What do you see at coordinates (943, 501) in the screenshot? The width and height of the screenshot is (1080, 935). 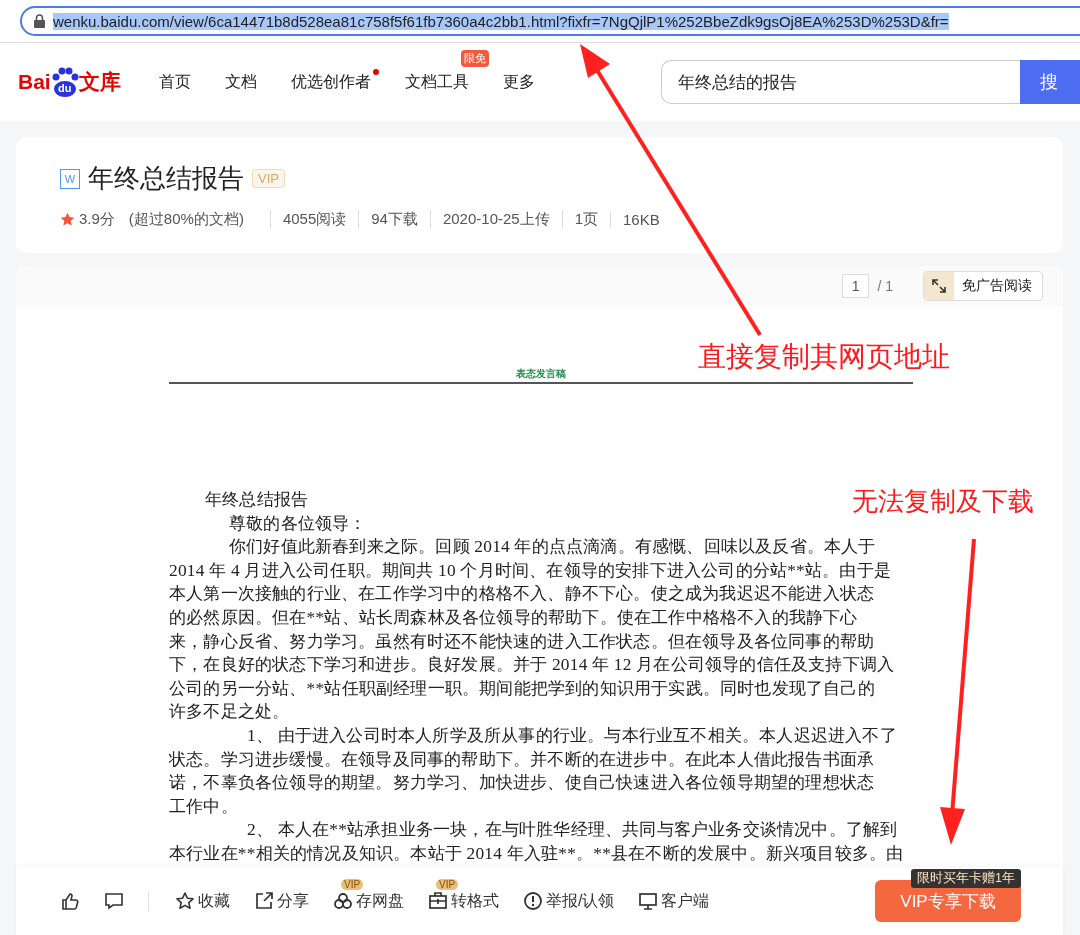 I see `annotation-text: 无法复制及下载` at bounding box center [943, 501].